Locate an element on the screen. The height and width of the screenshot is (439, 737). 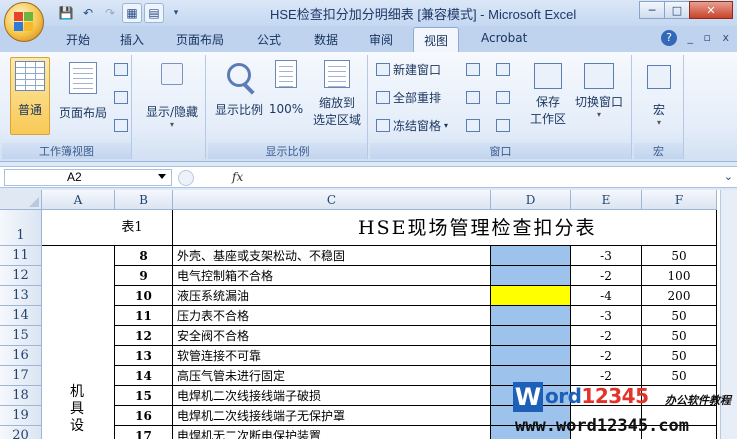
column-header-b: B is located at coordinates (144, 200).